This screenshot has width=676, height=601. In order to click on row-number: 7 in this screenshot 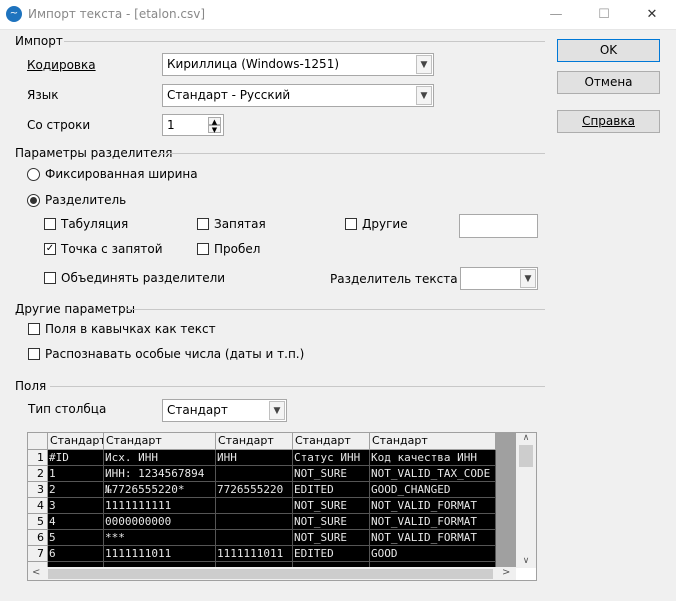, I will do `click(38, 554)`.